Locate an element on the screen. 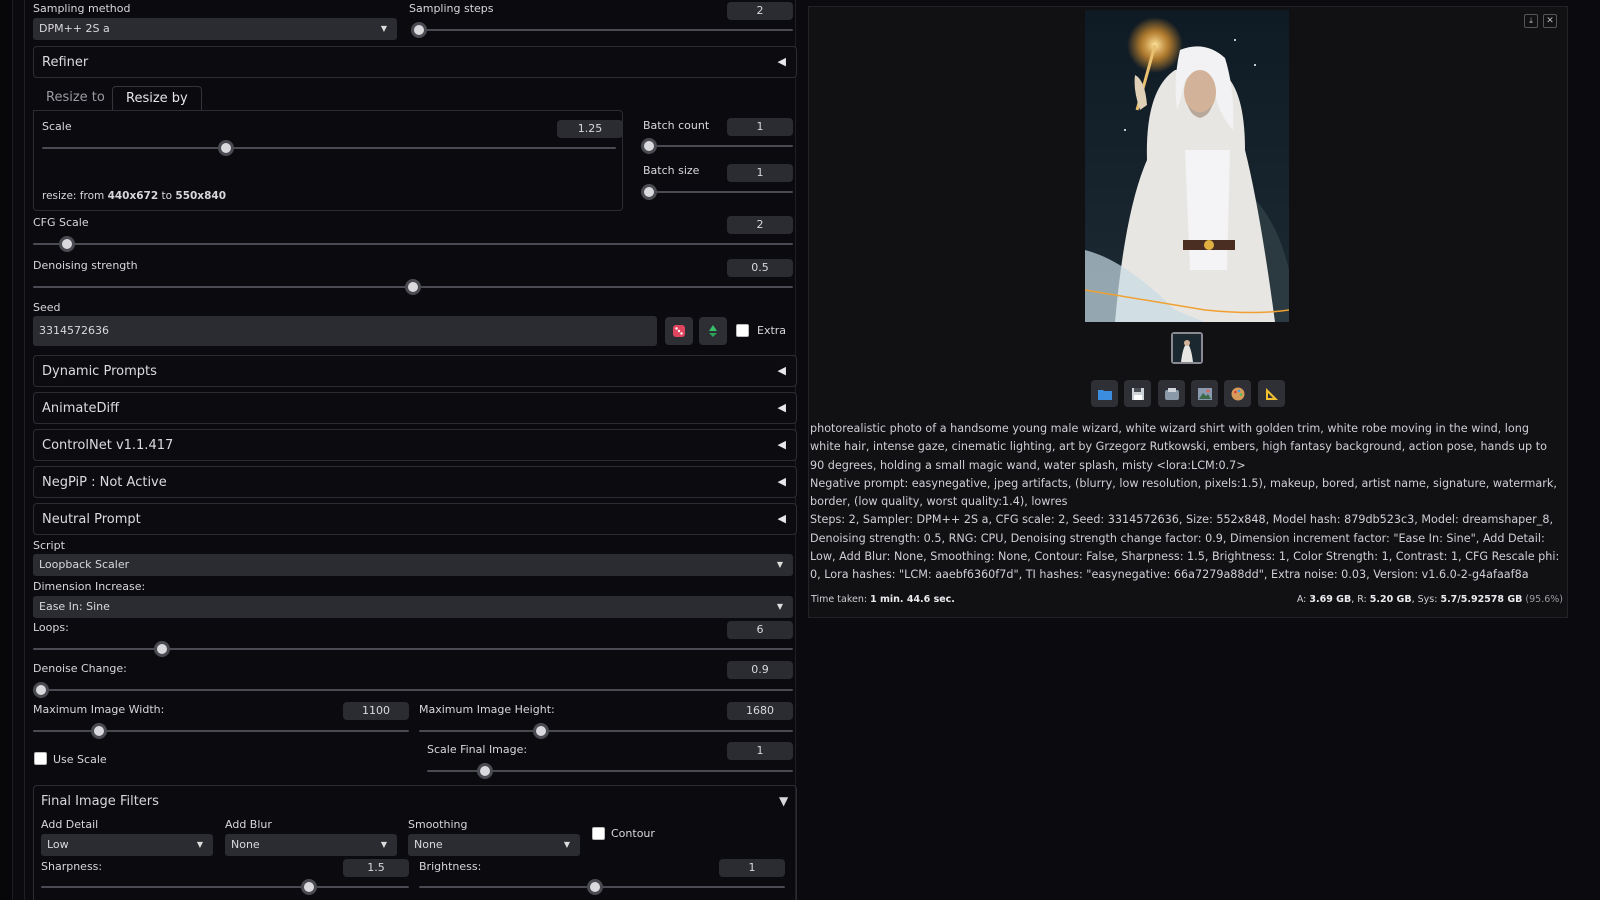 This screenshot has height=900, width=1600. batch-count-input: 1 is located at coordinates (760, 127).